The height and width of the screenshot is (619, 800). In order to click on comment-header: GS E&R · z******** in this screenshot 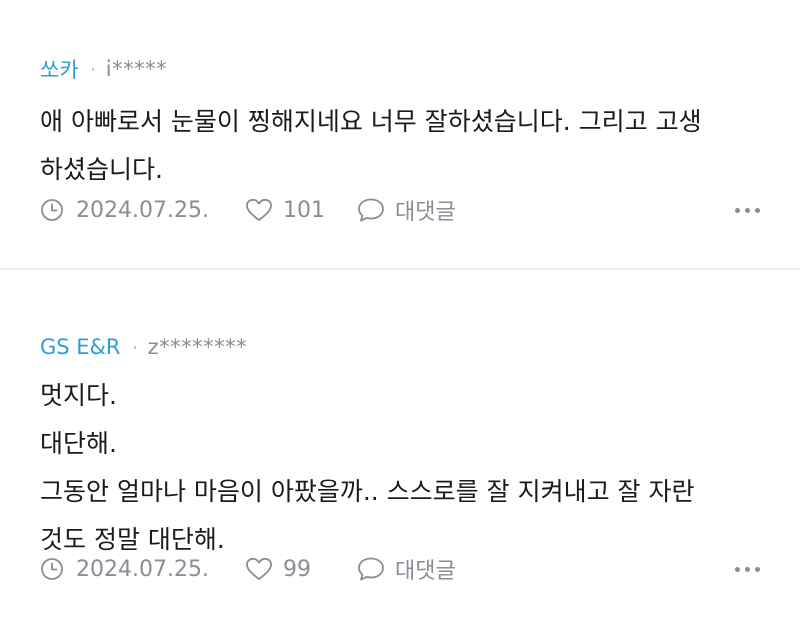, I will do `click(400, 347)`.